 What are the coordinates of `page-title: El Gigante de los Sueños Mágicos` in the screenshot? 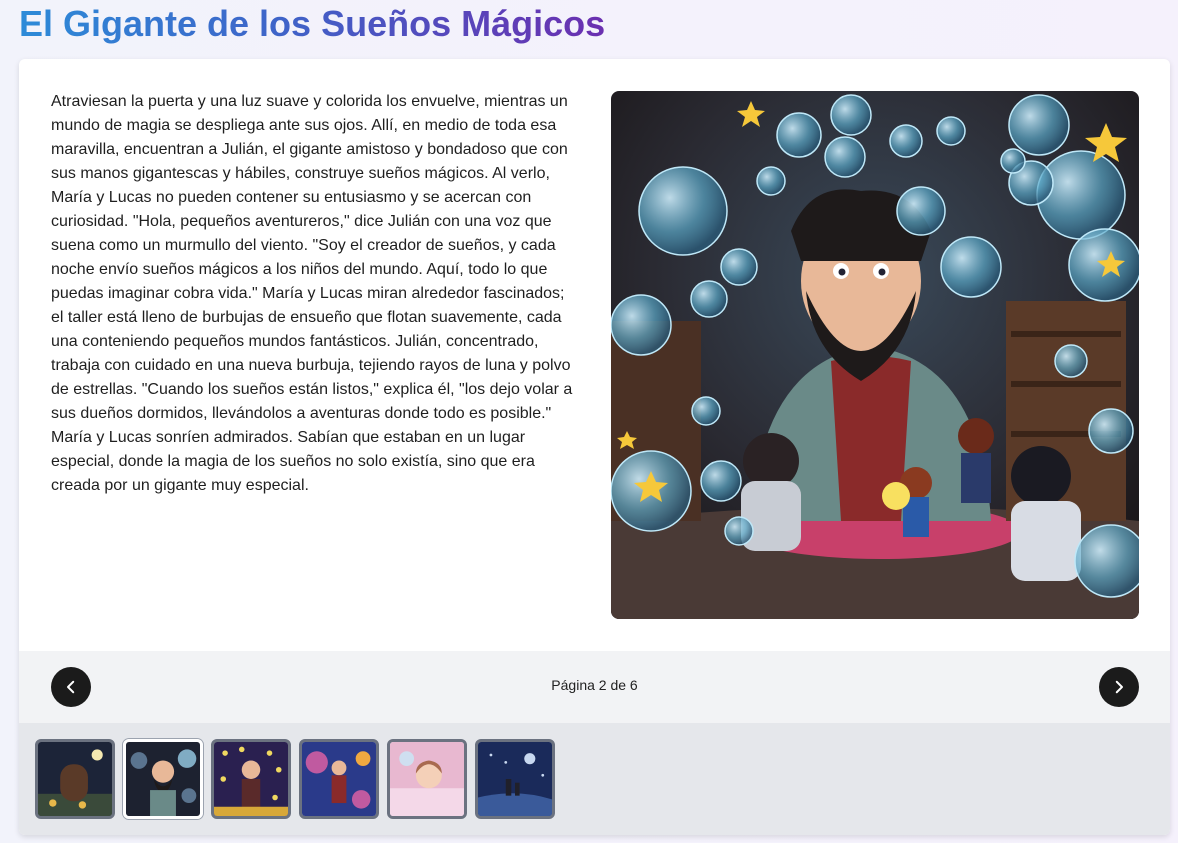 It's located at (312, 23).